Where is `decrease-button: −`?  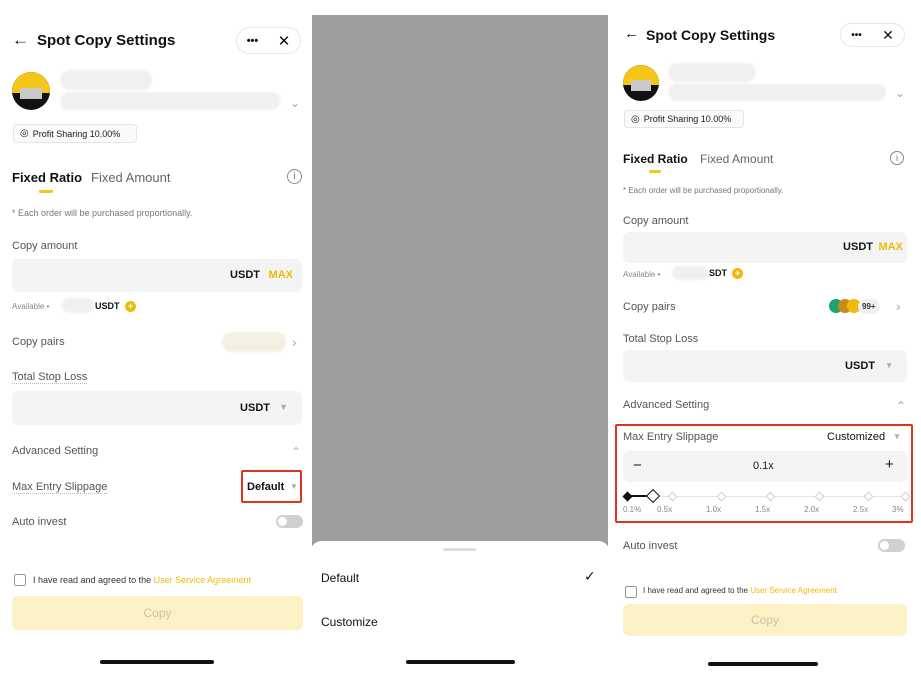
decrease-button: − is located at coordinates (637, 465).